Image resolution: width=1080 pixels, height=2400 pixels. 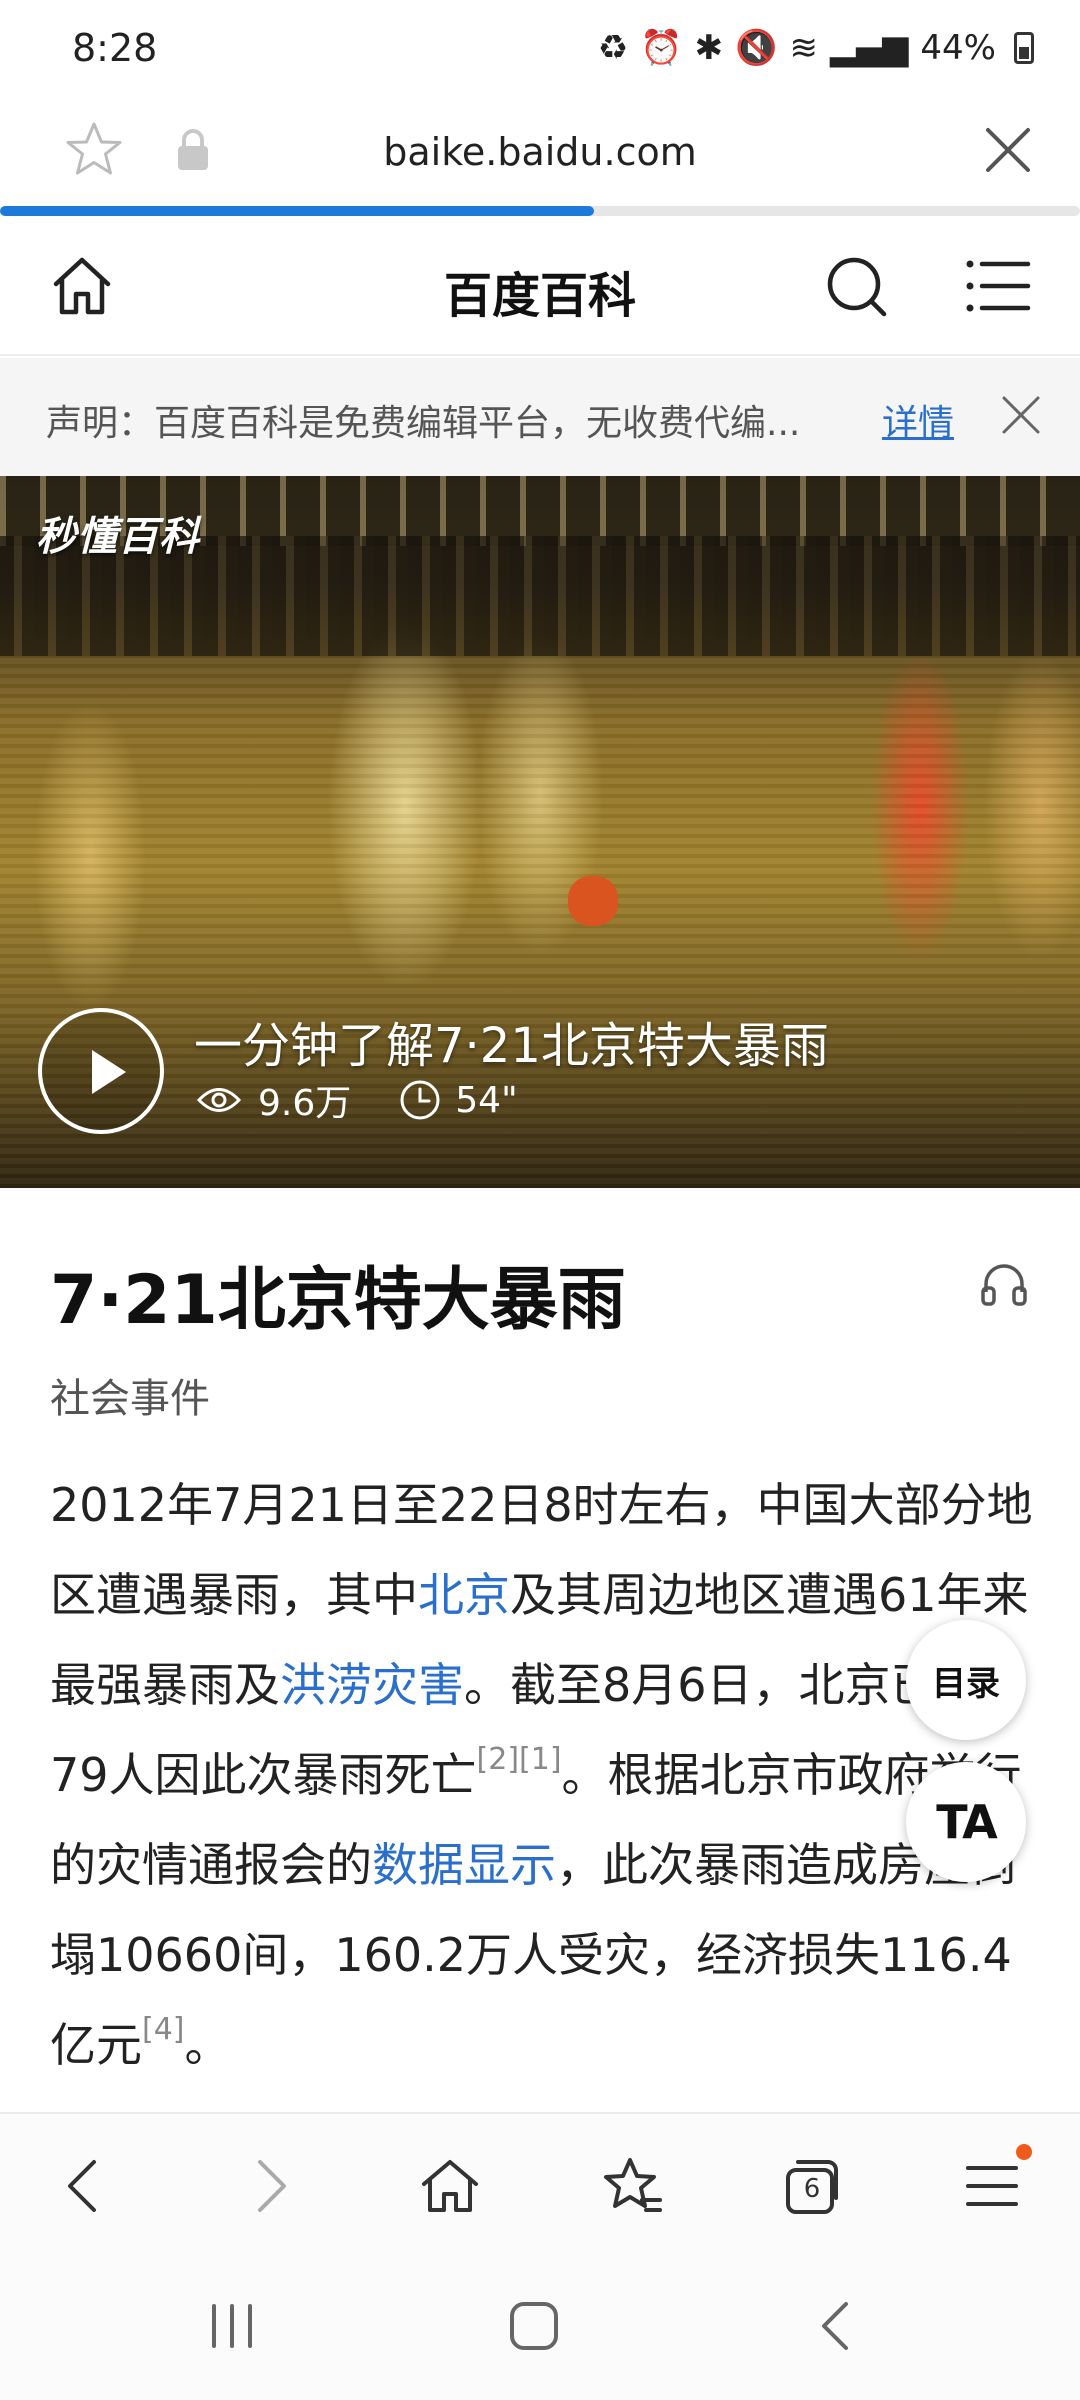 I want to click on tabs-button: 6, so click(x=812, y=2186).